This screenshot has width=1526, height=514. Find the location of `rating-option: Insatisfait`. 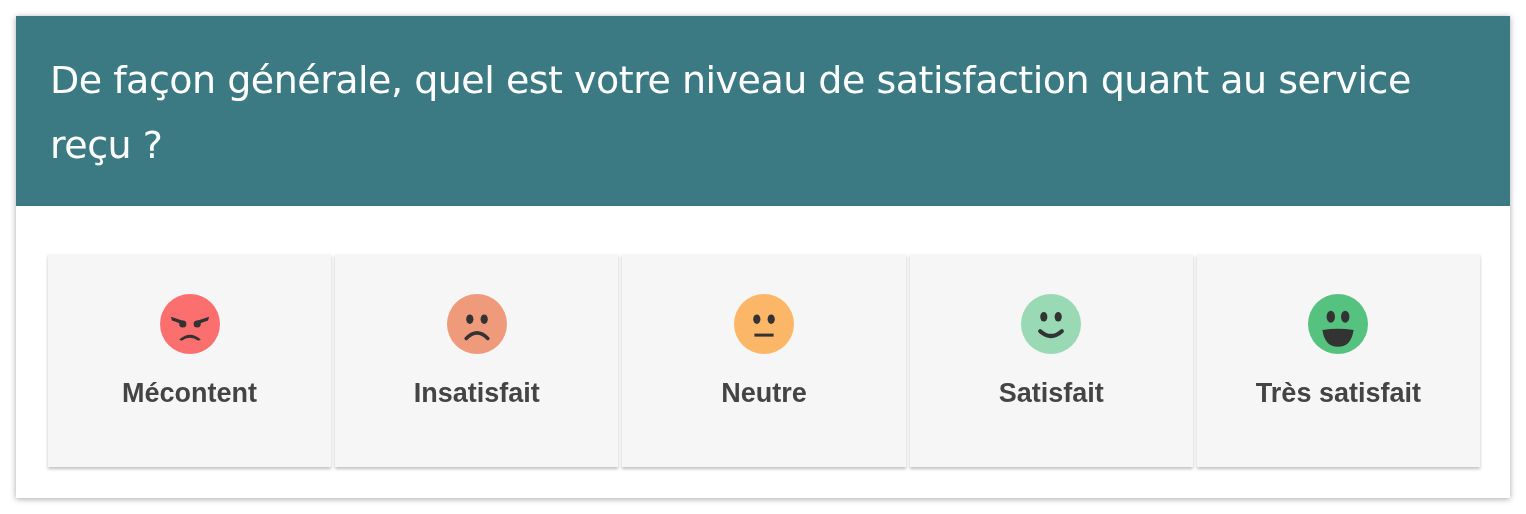

rating-option: Insatisfait is located at coordinates (477, 360).